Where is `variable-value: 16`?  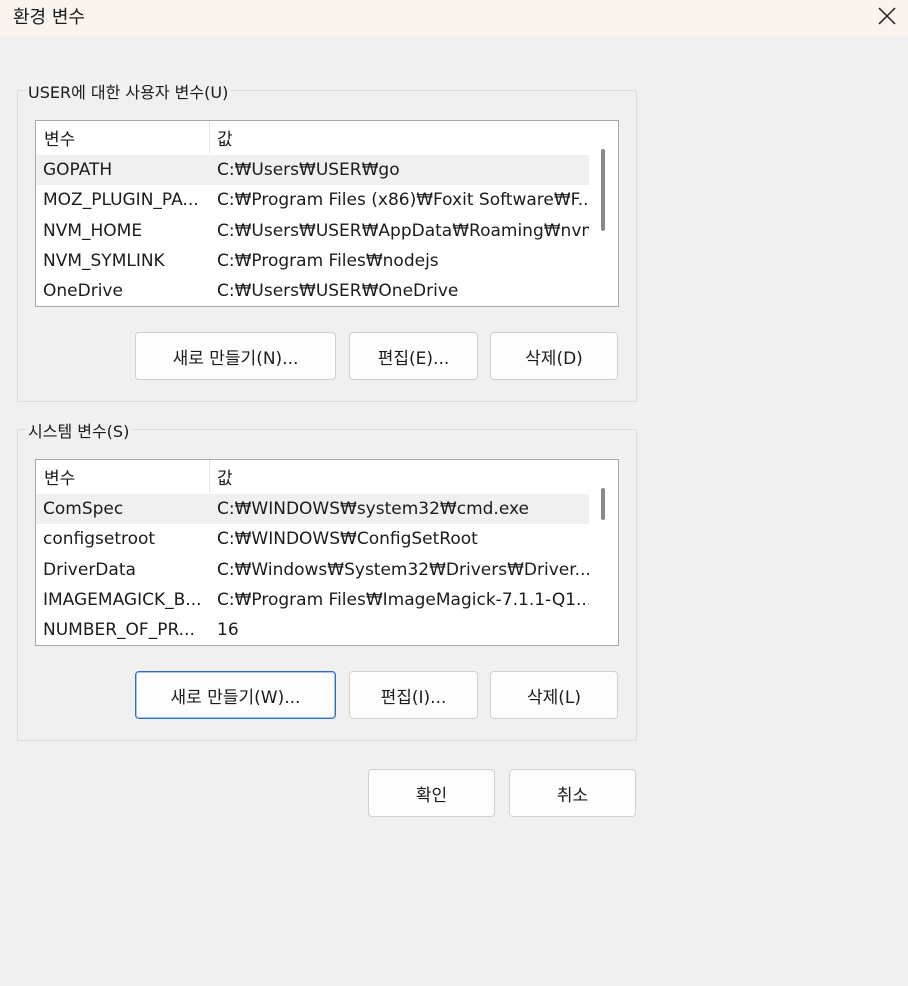
variable-value: 16 is located at coordinates (228, 630).